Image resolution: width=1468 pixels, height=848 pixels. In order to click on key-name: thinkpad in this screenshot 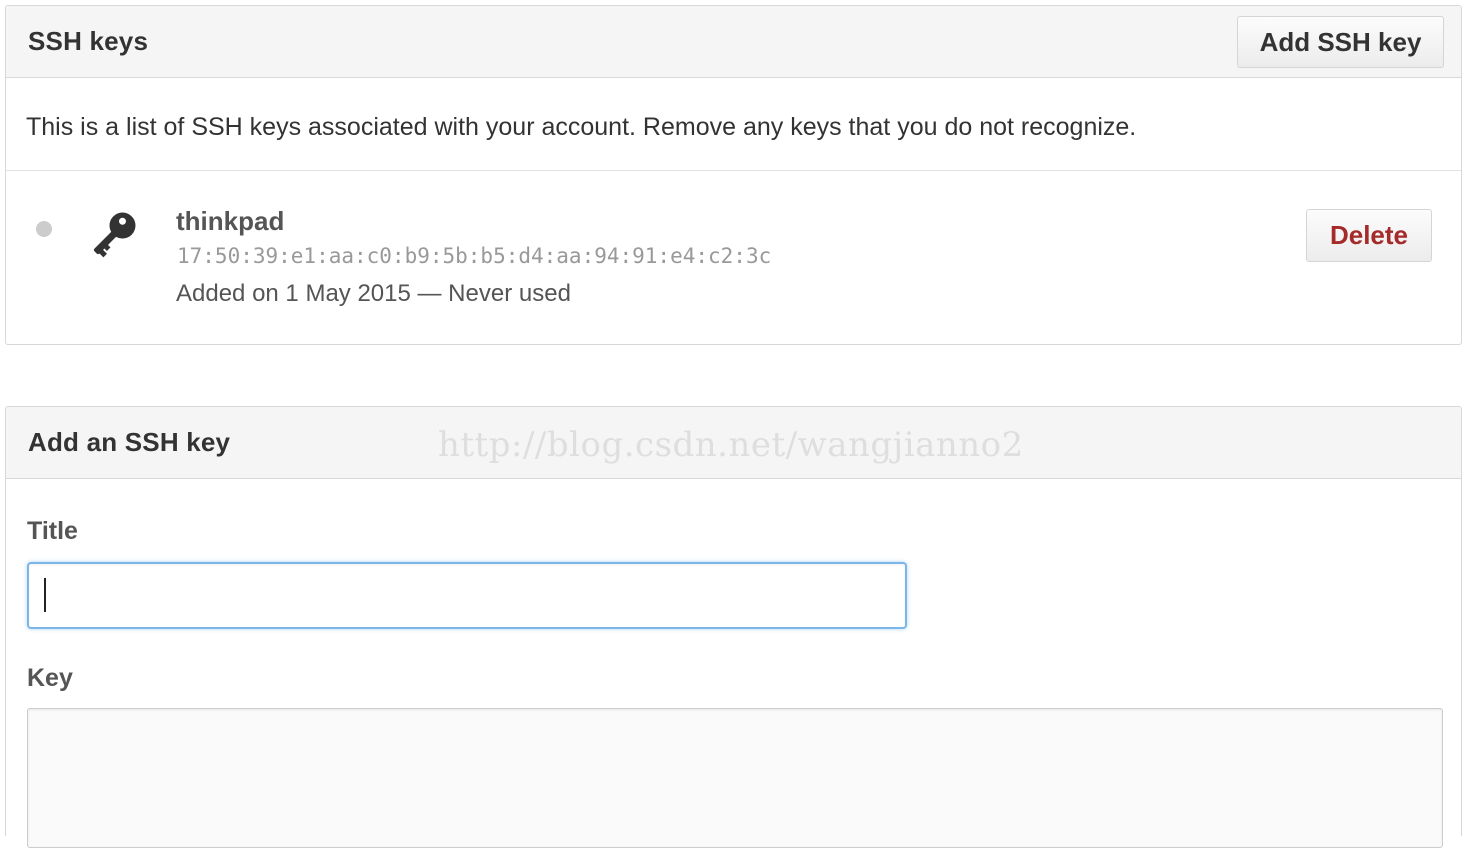, I will do `click(230, 221)`.